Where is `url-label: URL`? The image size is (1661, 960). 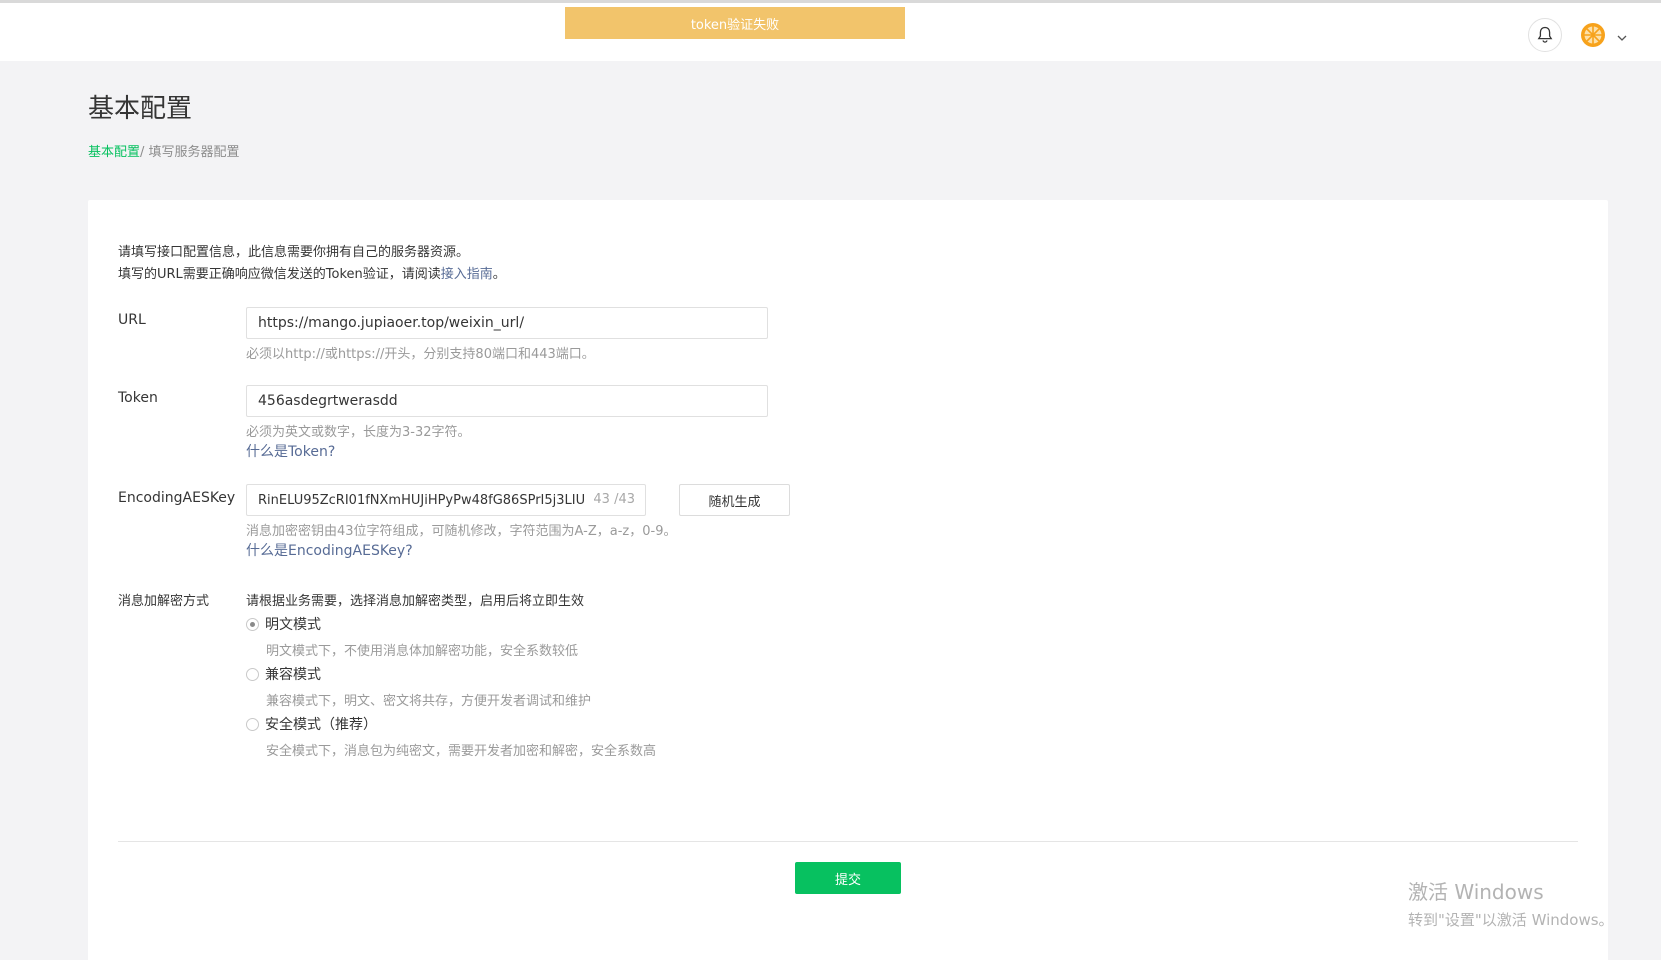
url-label: URL is located at coordinates (132, 320).